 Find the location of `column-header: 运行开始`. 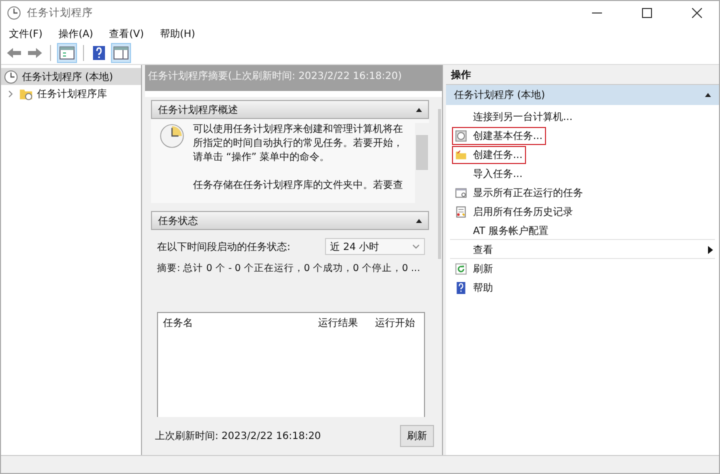

column-header: 运行开始 is located at coordinates (397, 323).